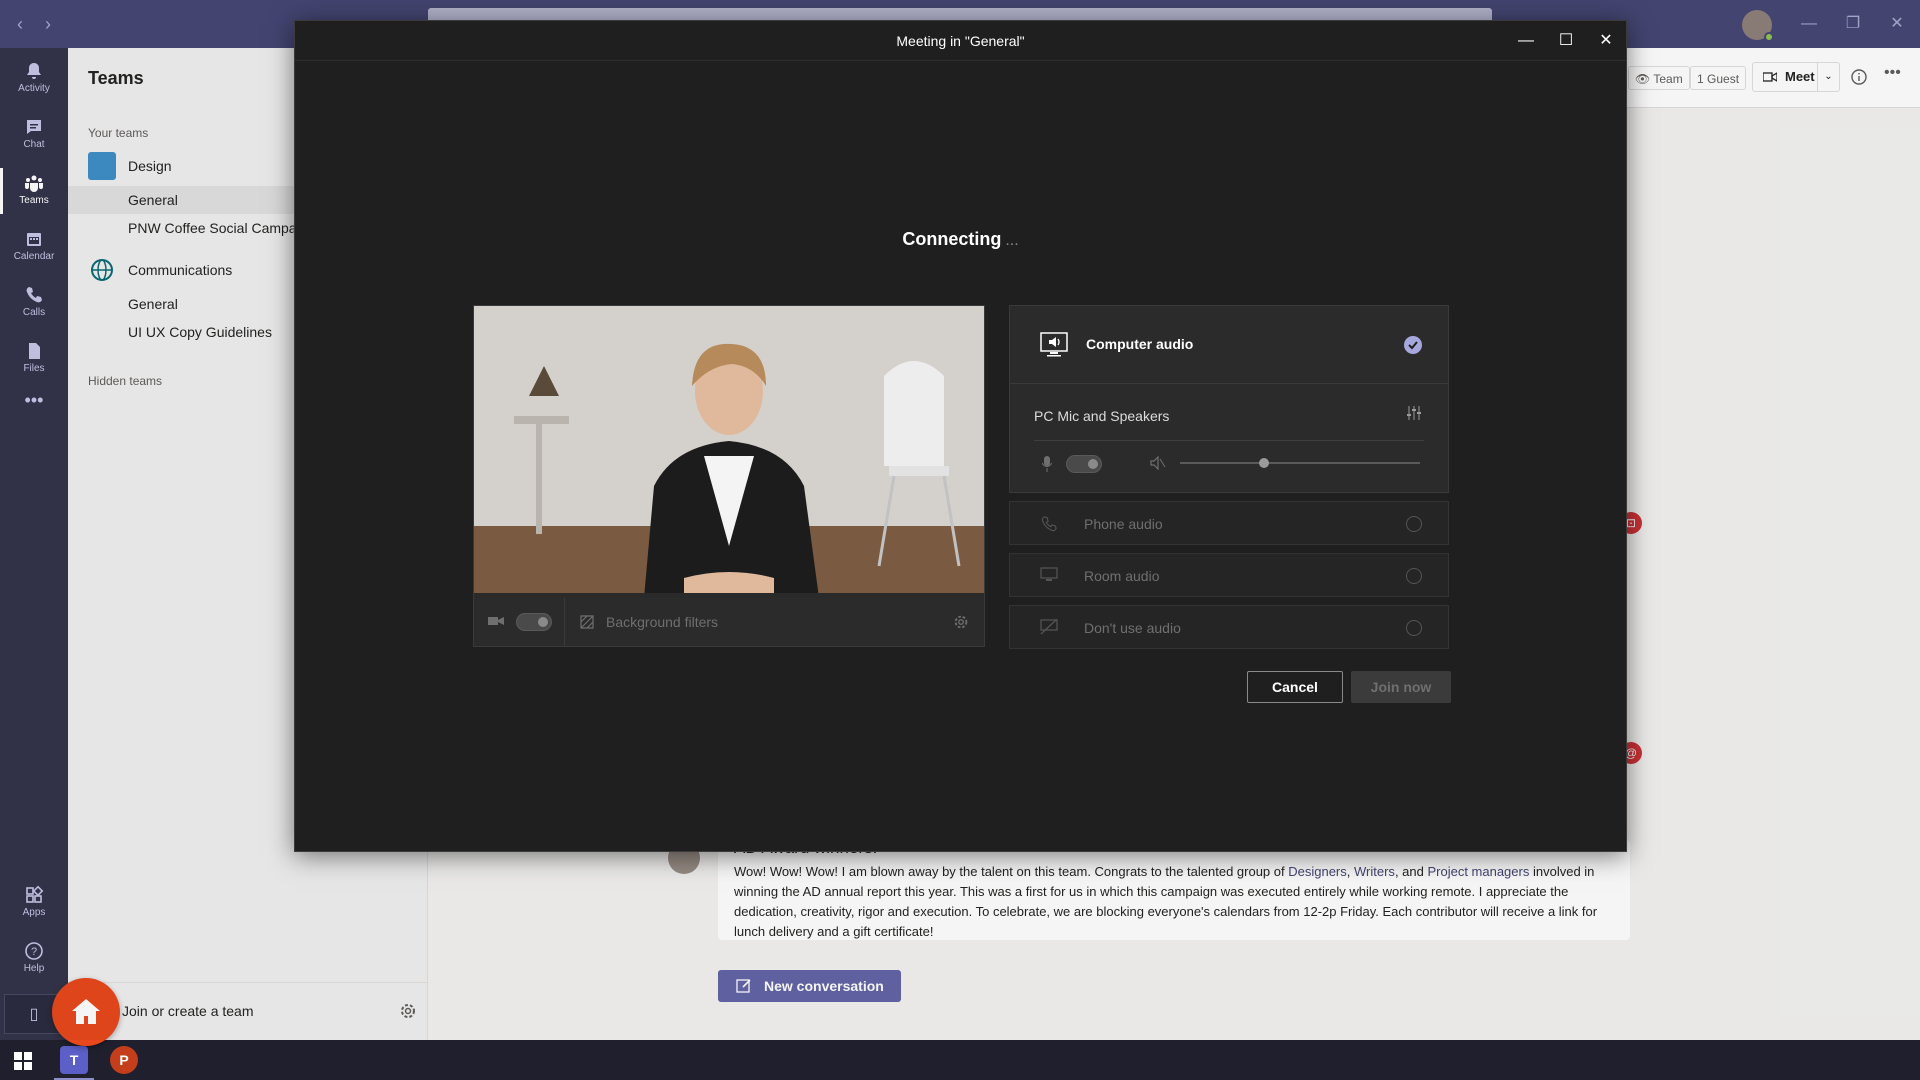 Image resolution: width=1920 pixels, height=1080 pixels. Describe the element at coordinates (961, 622) in the screenshot. I see `device-settings-gear-icon` at that location.